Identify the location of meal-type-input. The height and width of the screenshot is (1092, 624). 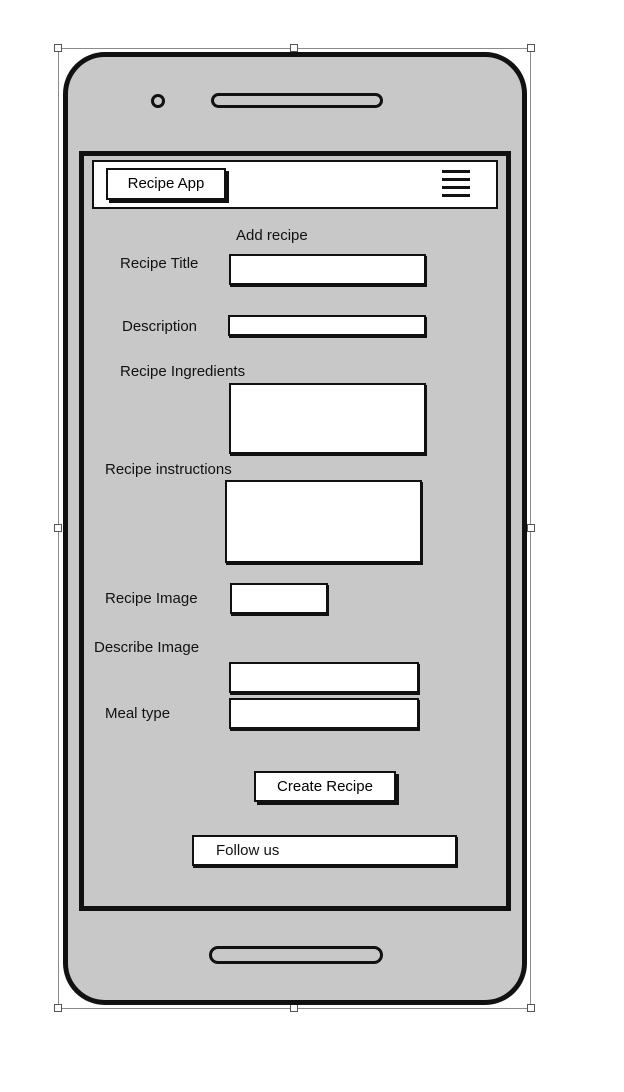
(324, 713).